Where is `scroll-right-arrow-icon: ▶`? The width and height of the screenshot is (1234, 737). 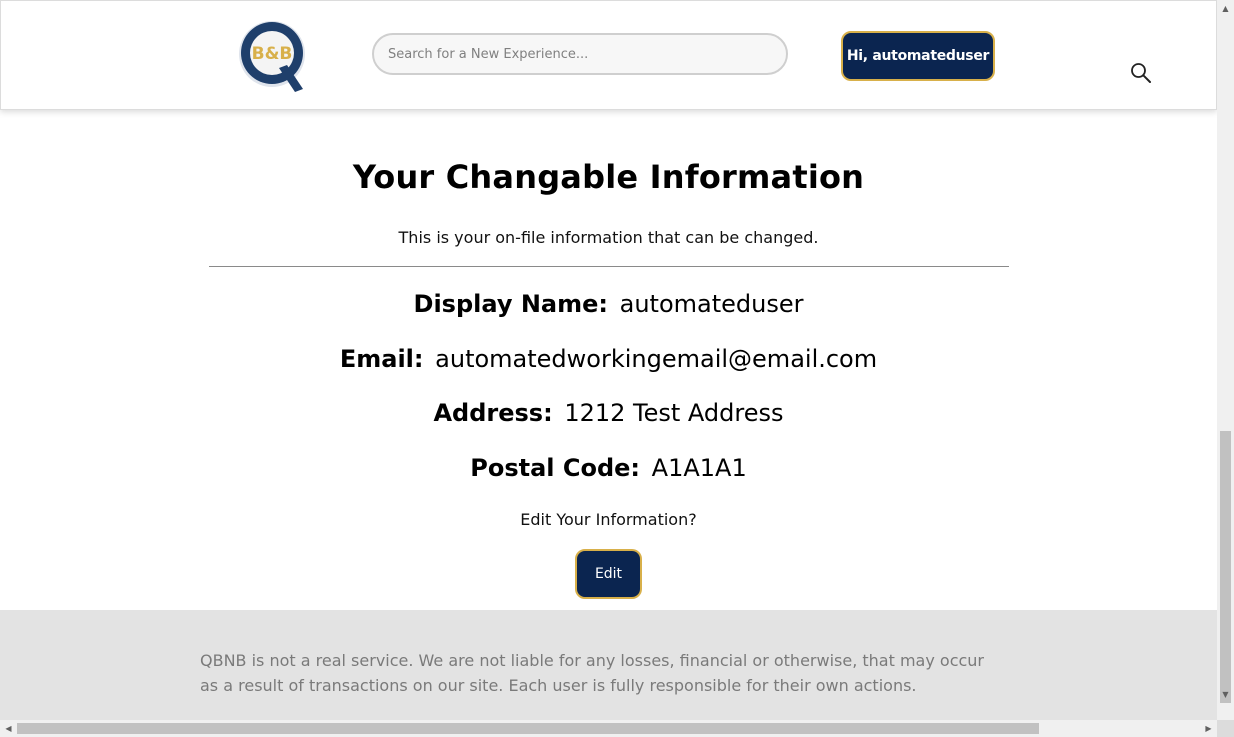 scroll-right-arrow-icon: ▶ is located at coordinates (1208, 728).